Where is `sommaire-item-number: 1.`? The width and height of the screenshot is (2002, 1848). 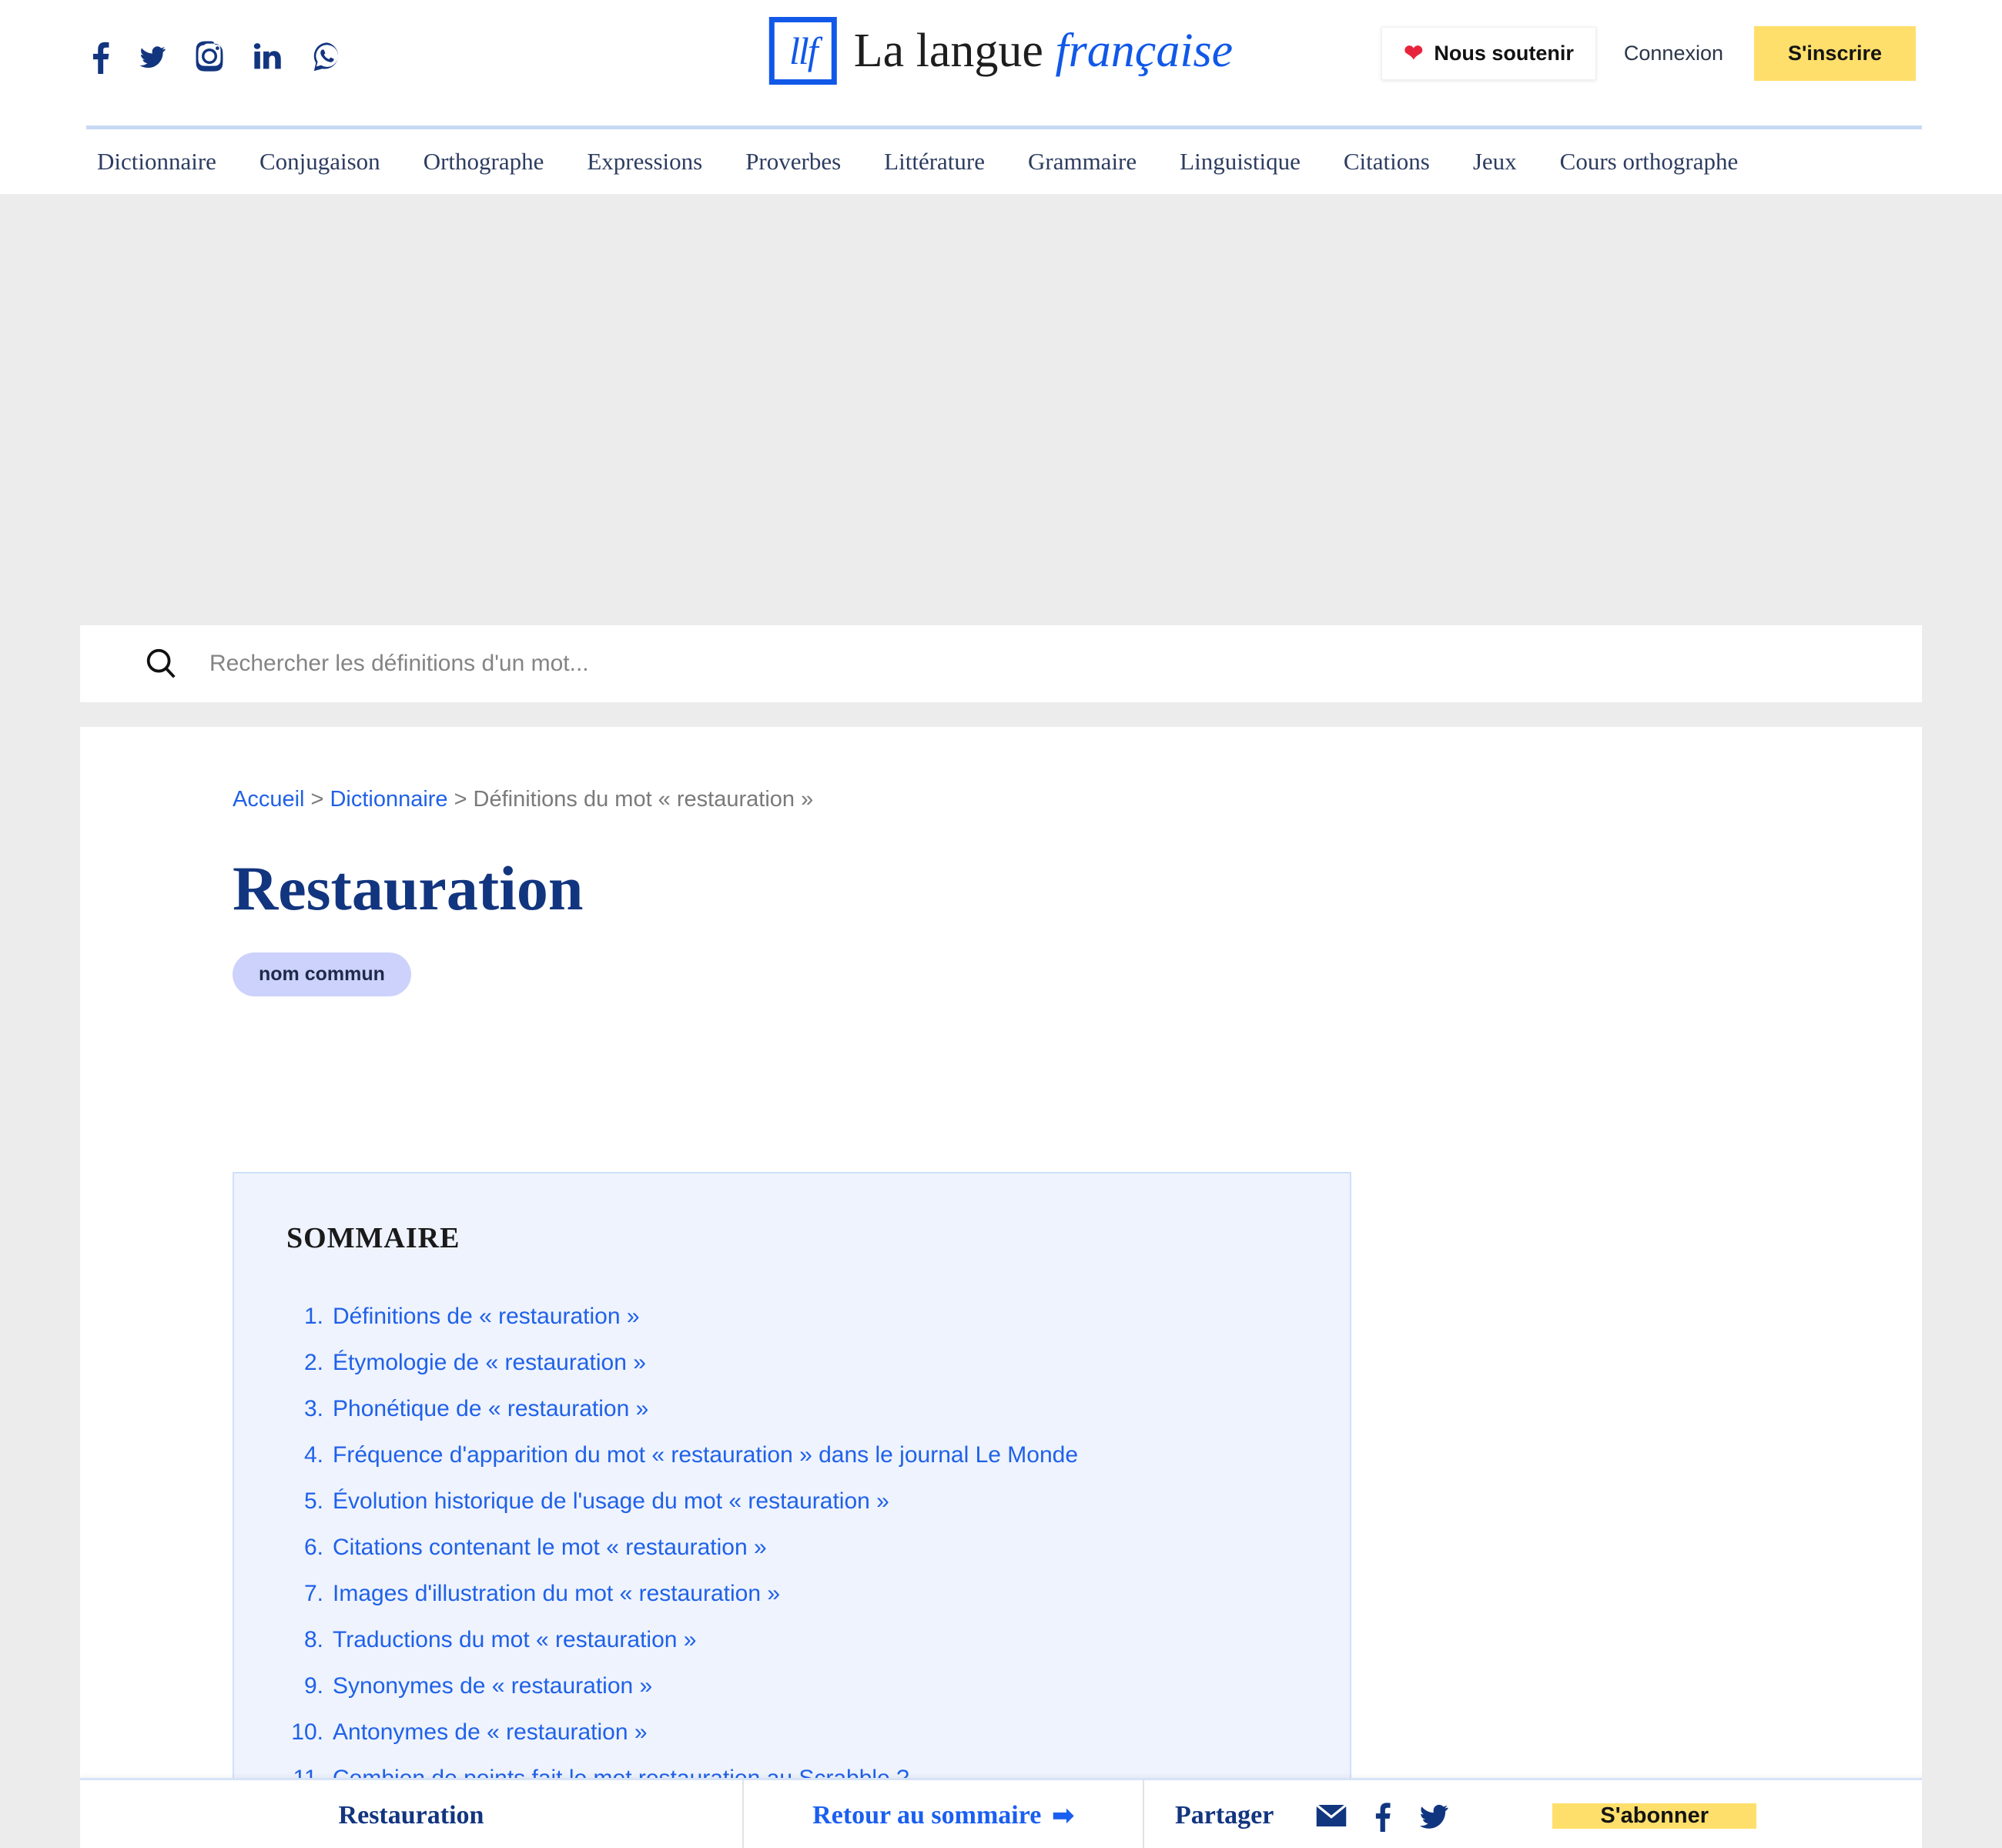 sommaire-item-number: 1. is located at coordinates (313, 1316).